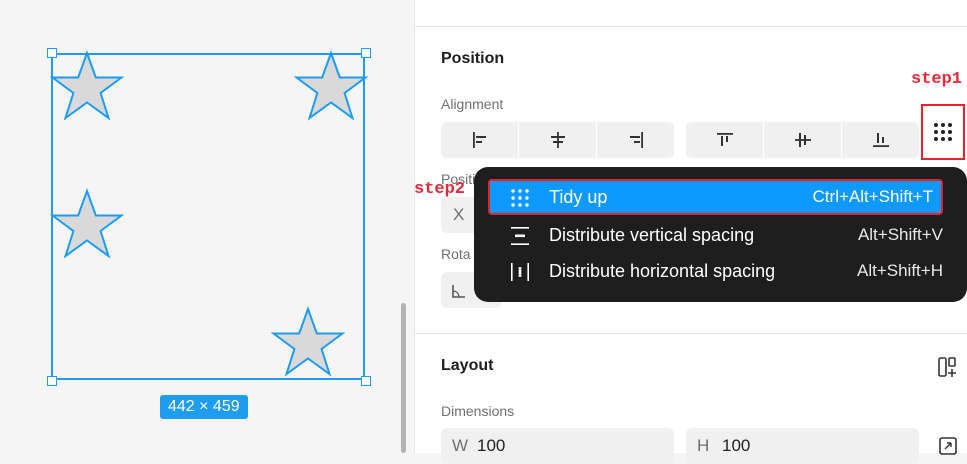 The height and width of the screenshot is (464, 967). I want to click on align-horizontal-center-icon, so click(557, 140).